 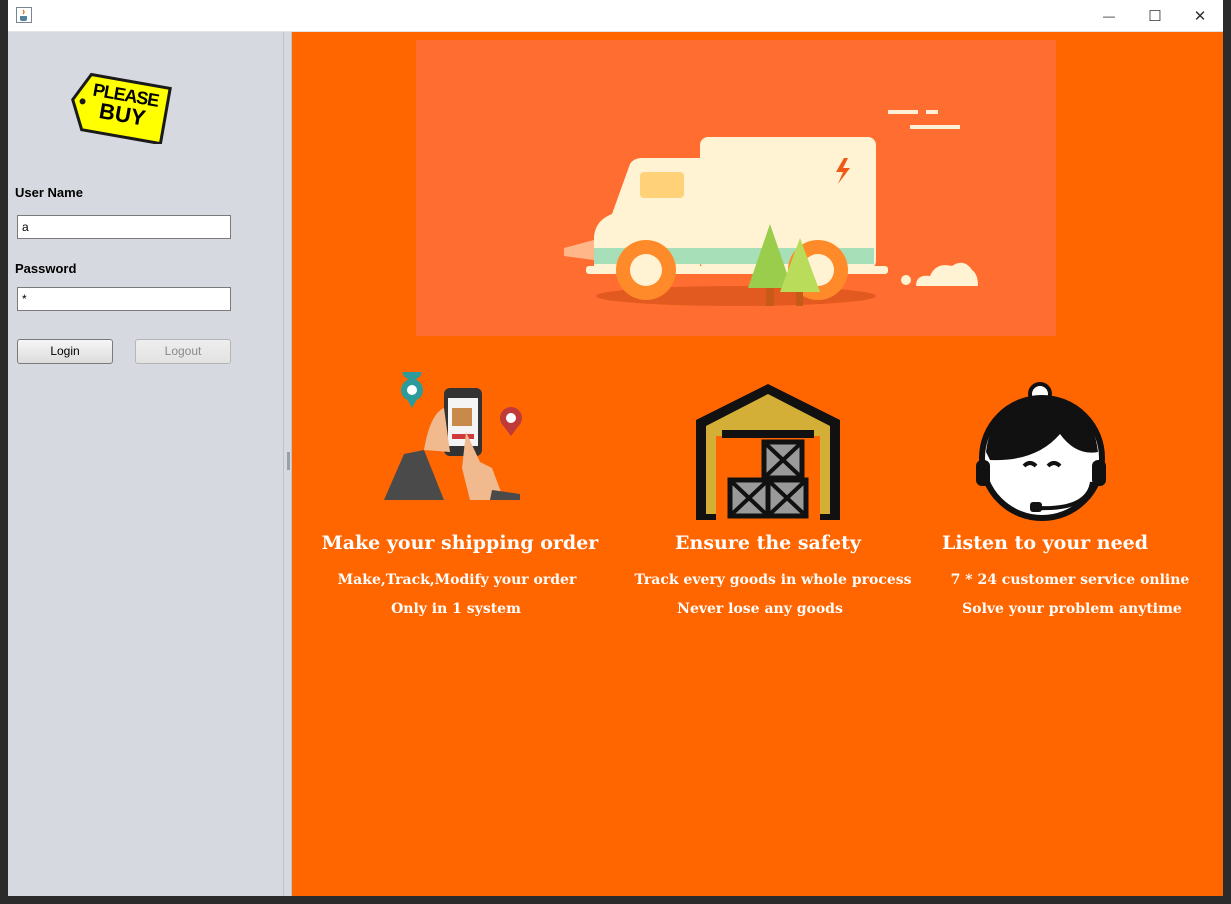 What do you see at coordinates (760, 609) in the screenshot?
I see `feature-2-line-2: Never lose any goods` at bounding box center [760, 609].